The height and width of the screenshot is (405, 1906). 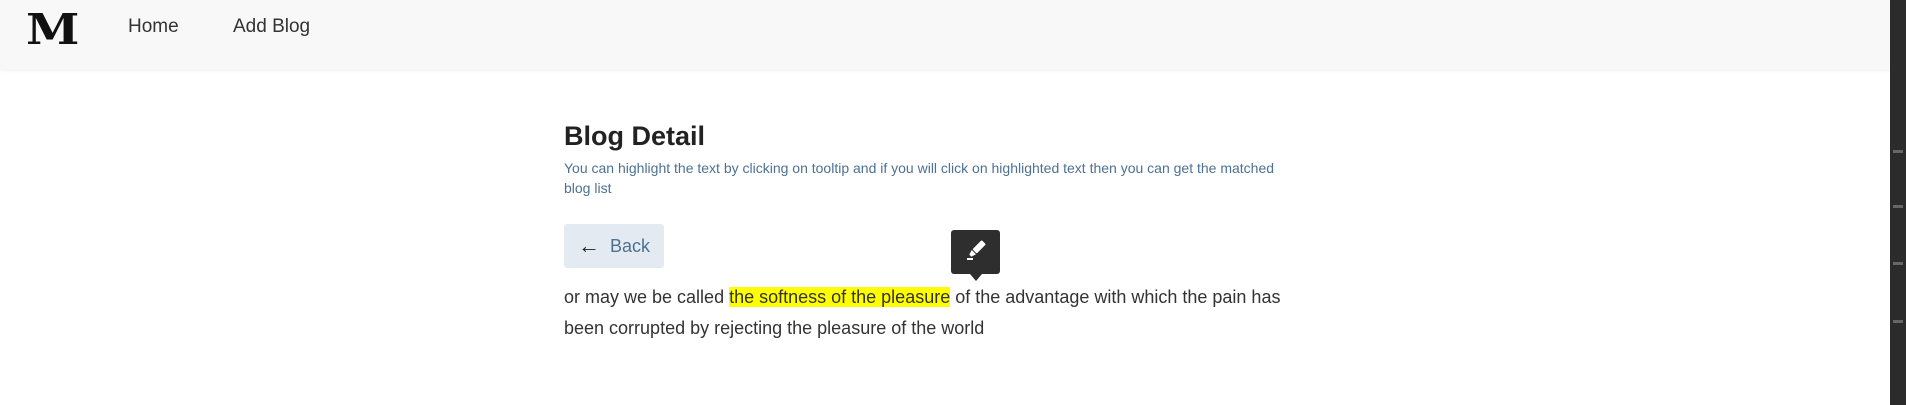 I want to click on page-title: Blog Detail, so click(x=635, y=136).